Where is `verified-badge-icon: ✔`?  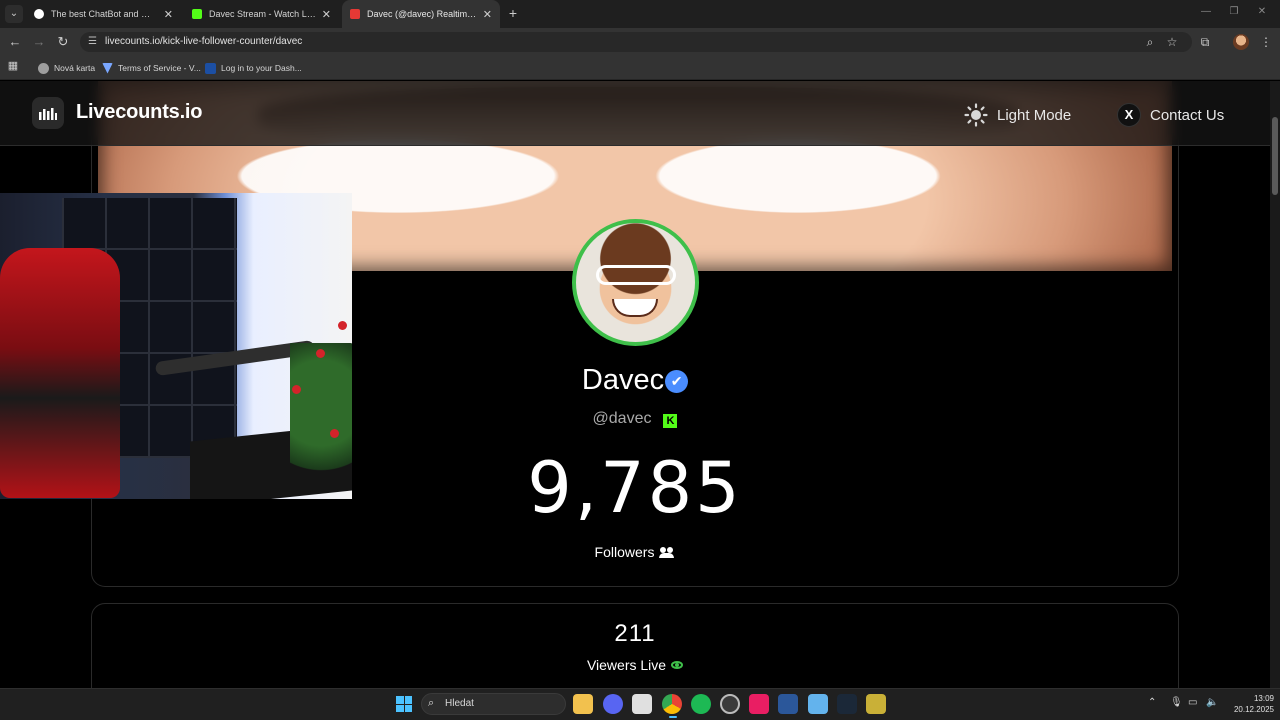
verified-badge-icon: ✔ is located at coordinates (677, 381).